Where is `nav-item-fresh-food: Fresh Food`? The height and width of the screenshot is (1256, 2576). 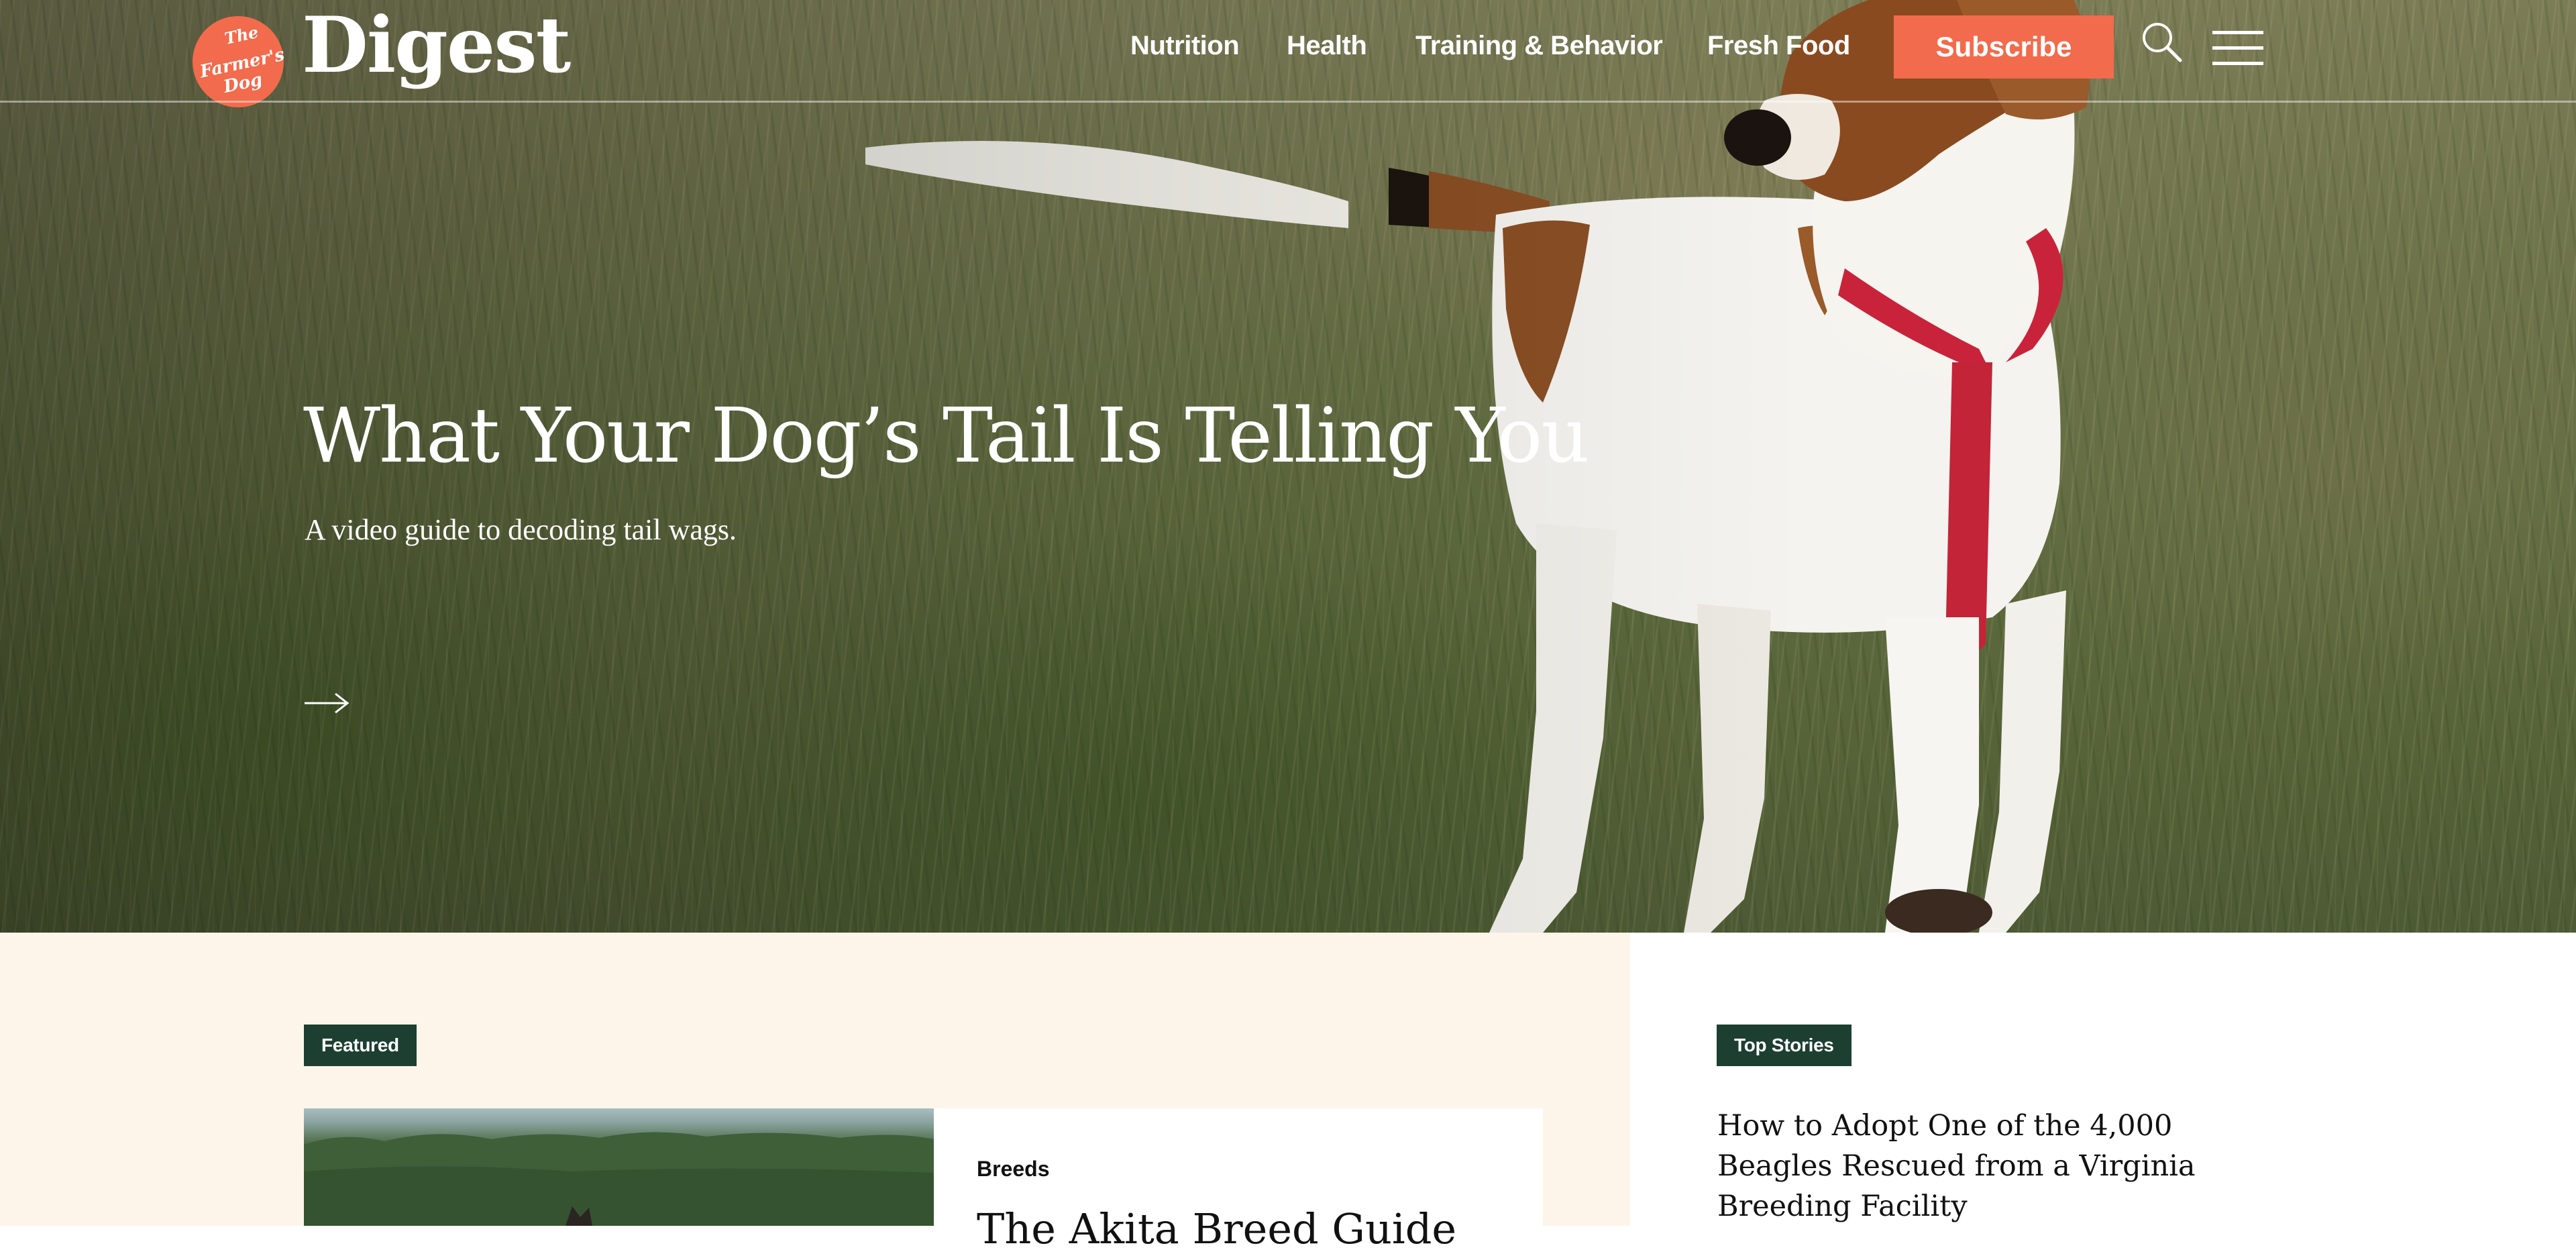 nav-item-fresh-food: Fresh Food is located at coordinates (1778, 45).